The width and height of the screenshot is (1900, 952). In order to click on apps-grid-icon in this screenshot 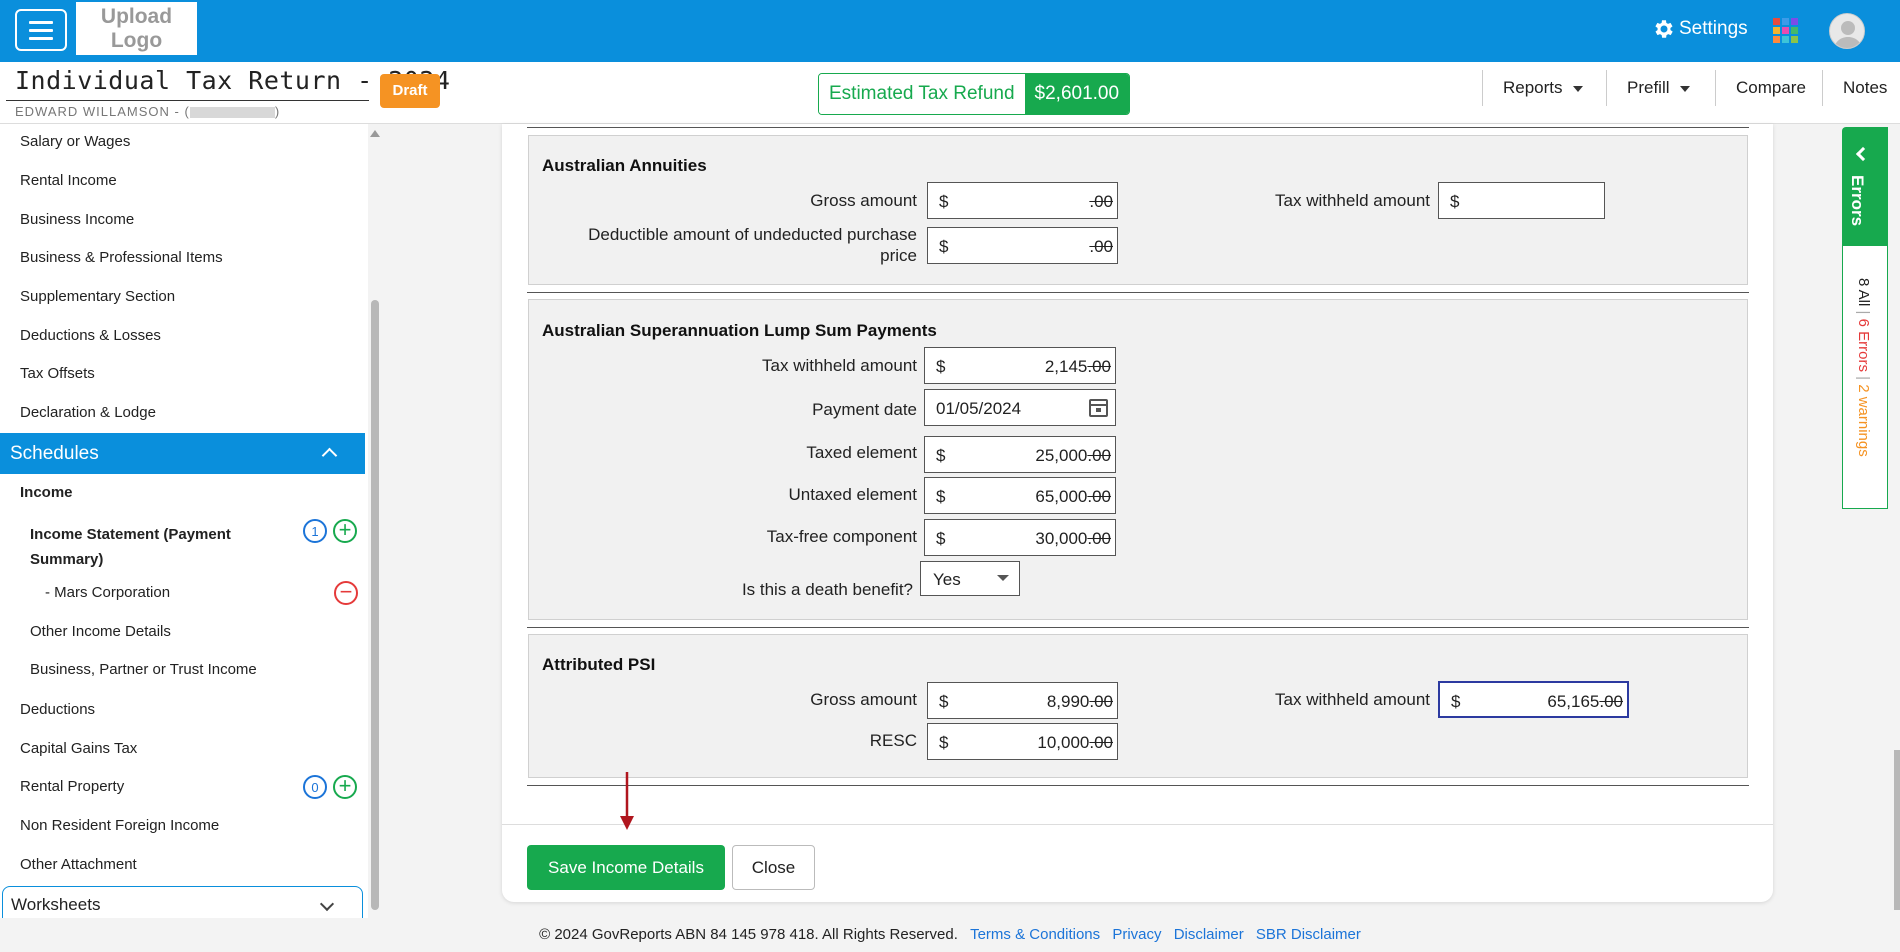, I will do `click(1785, 30)`.